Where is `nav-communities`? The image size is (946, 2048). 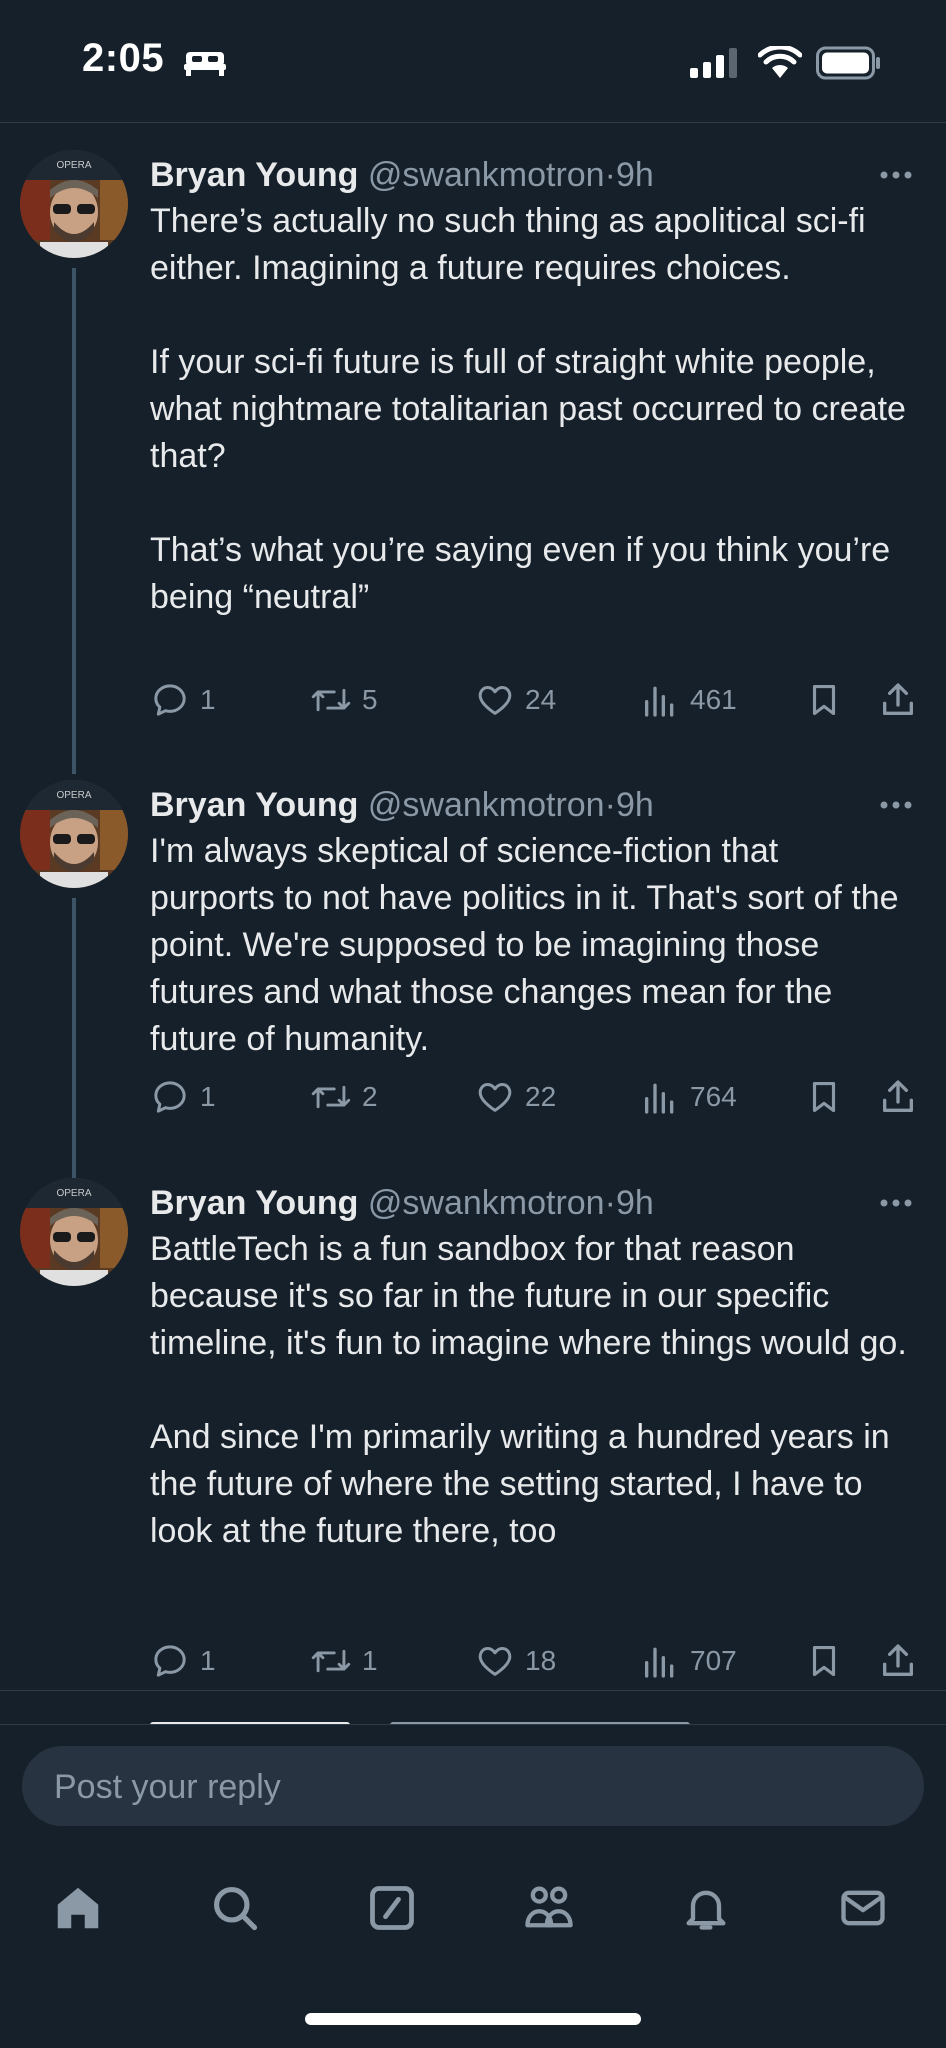
nav-communities is located at coordinates (549, 1908).